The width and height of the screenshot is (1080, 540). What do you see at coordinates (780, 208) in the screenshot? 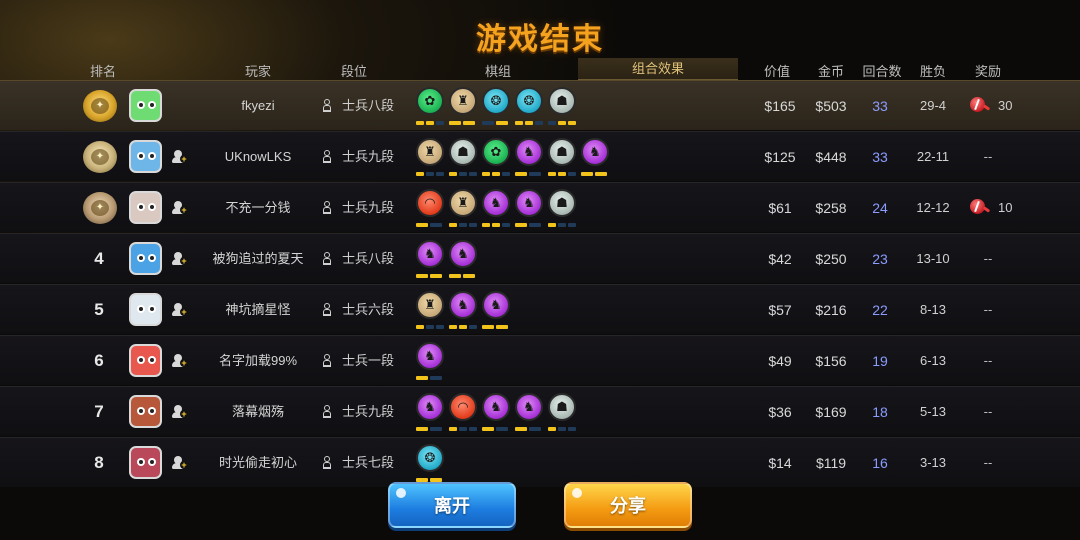
I see `board-value: $61` at bounding box center [780, 208].